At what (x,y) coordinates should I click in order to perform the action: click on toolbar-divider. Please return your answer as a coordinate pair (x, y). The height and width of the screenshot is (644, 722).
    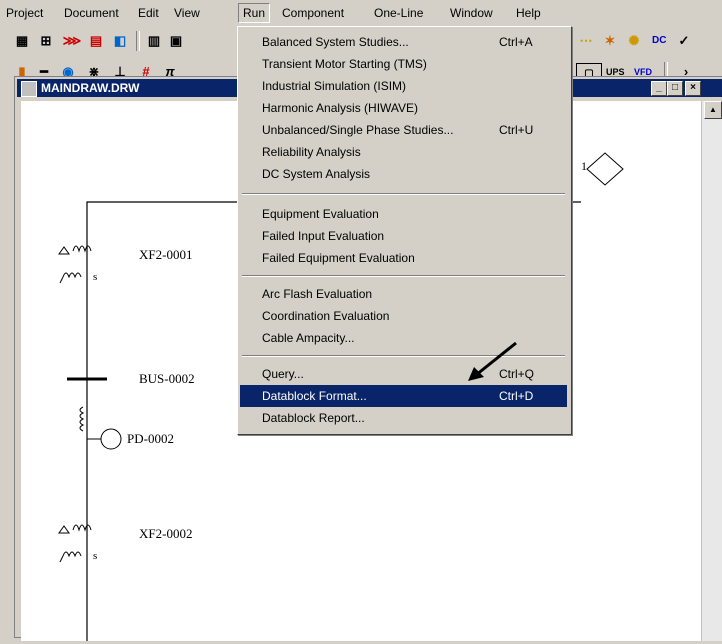
    Looking at the image, I should click on (138, 41).